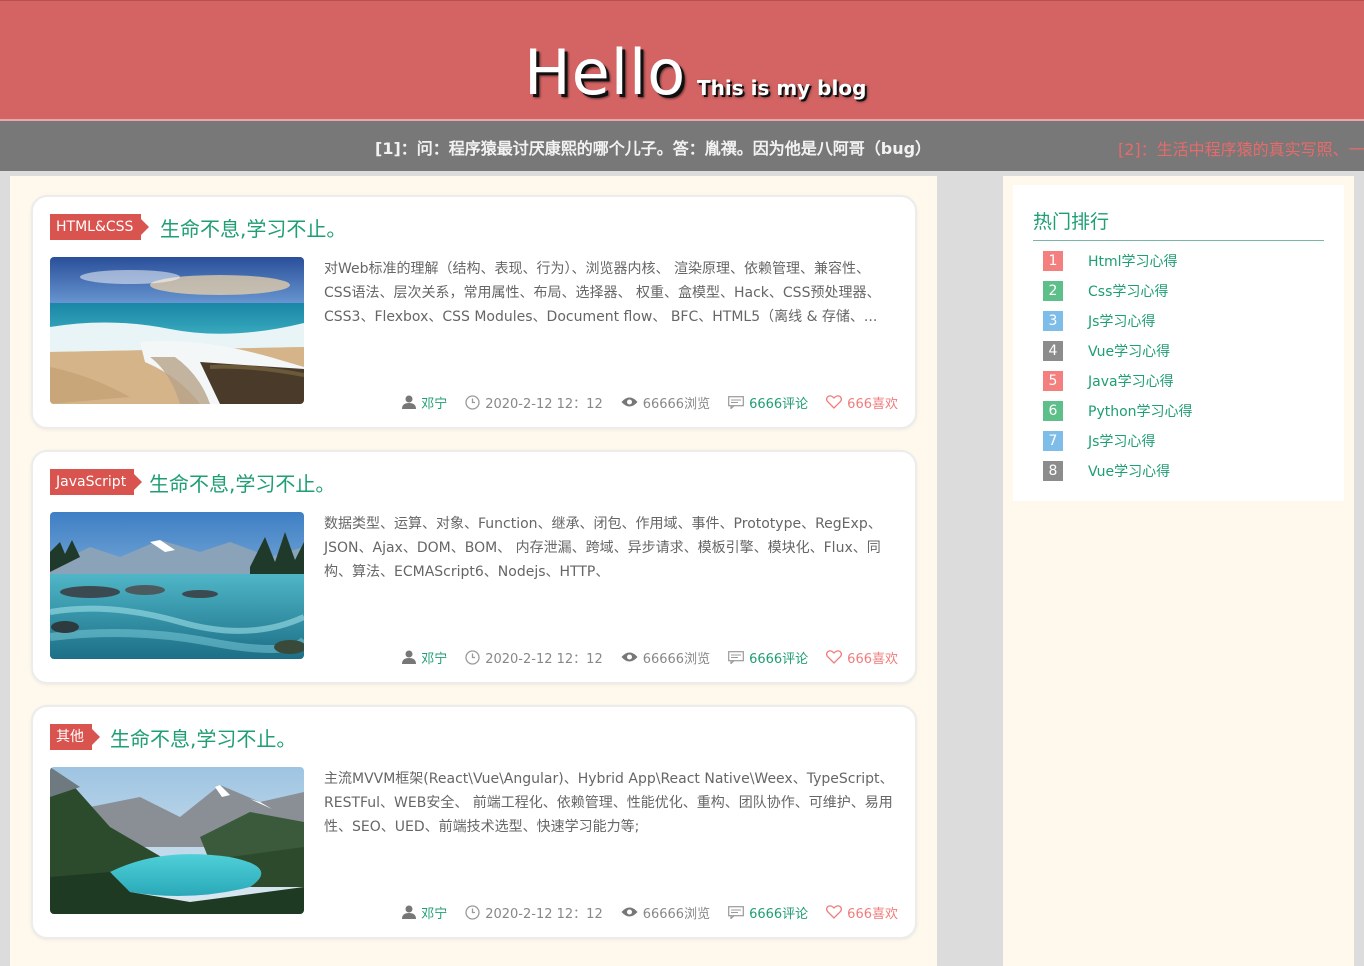 The height and width of the screenshot is (966, 1364). What do you see at coordinates (1053, 291) in the screenshot?
I see `ranking-number: 2` at bounding box center [1053, 291].